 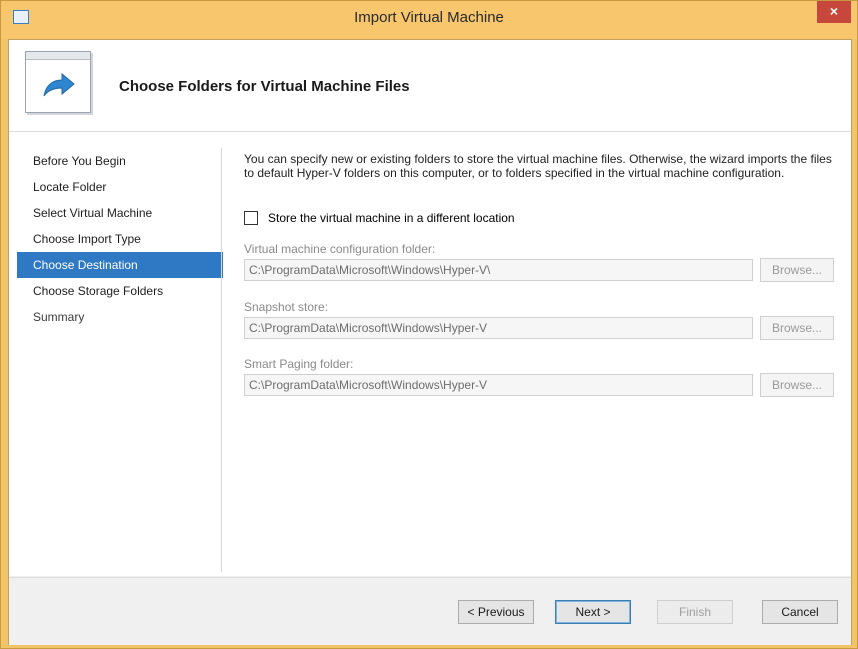 I want to click on import-arrow-icon, so click(x=58, y=82).